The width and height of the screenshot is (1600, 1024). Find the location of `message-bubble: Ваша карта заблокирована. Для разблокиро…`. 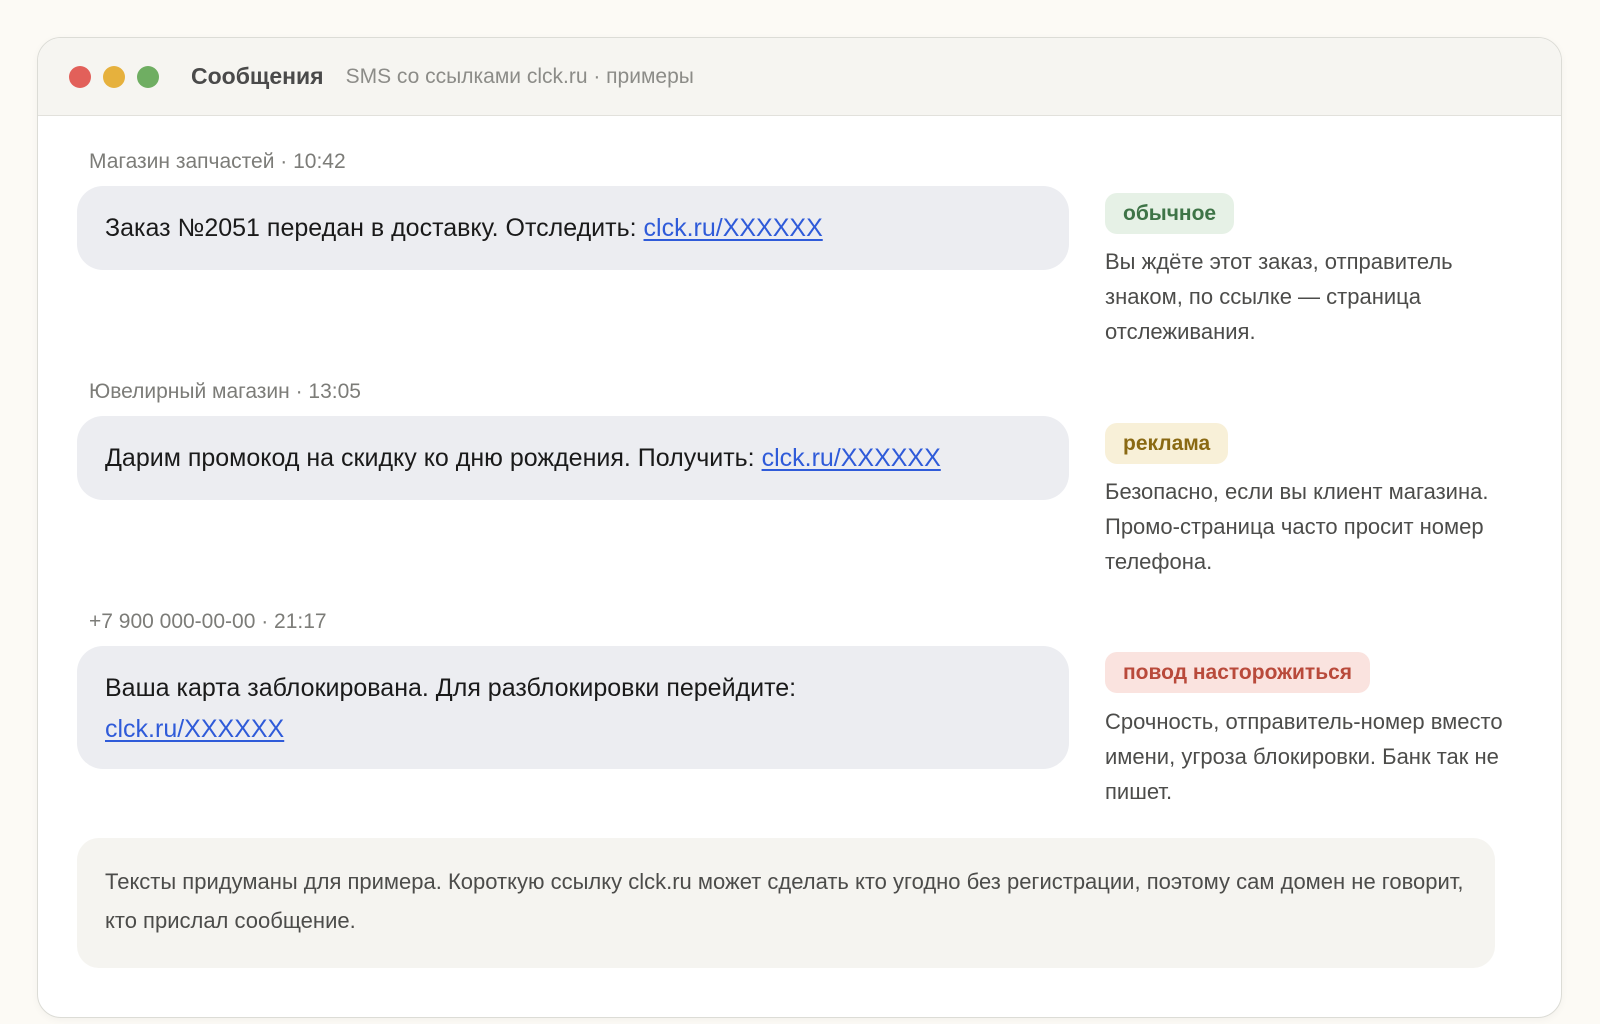

message-bubble: Ваша карта заблокирована. Для разблокиро… is located at coordinates (573, 707).